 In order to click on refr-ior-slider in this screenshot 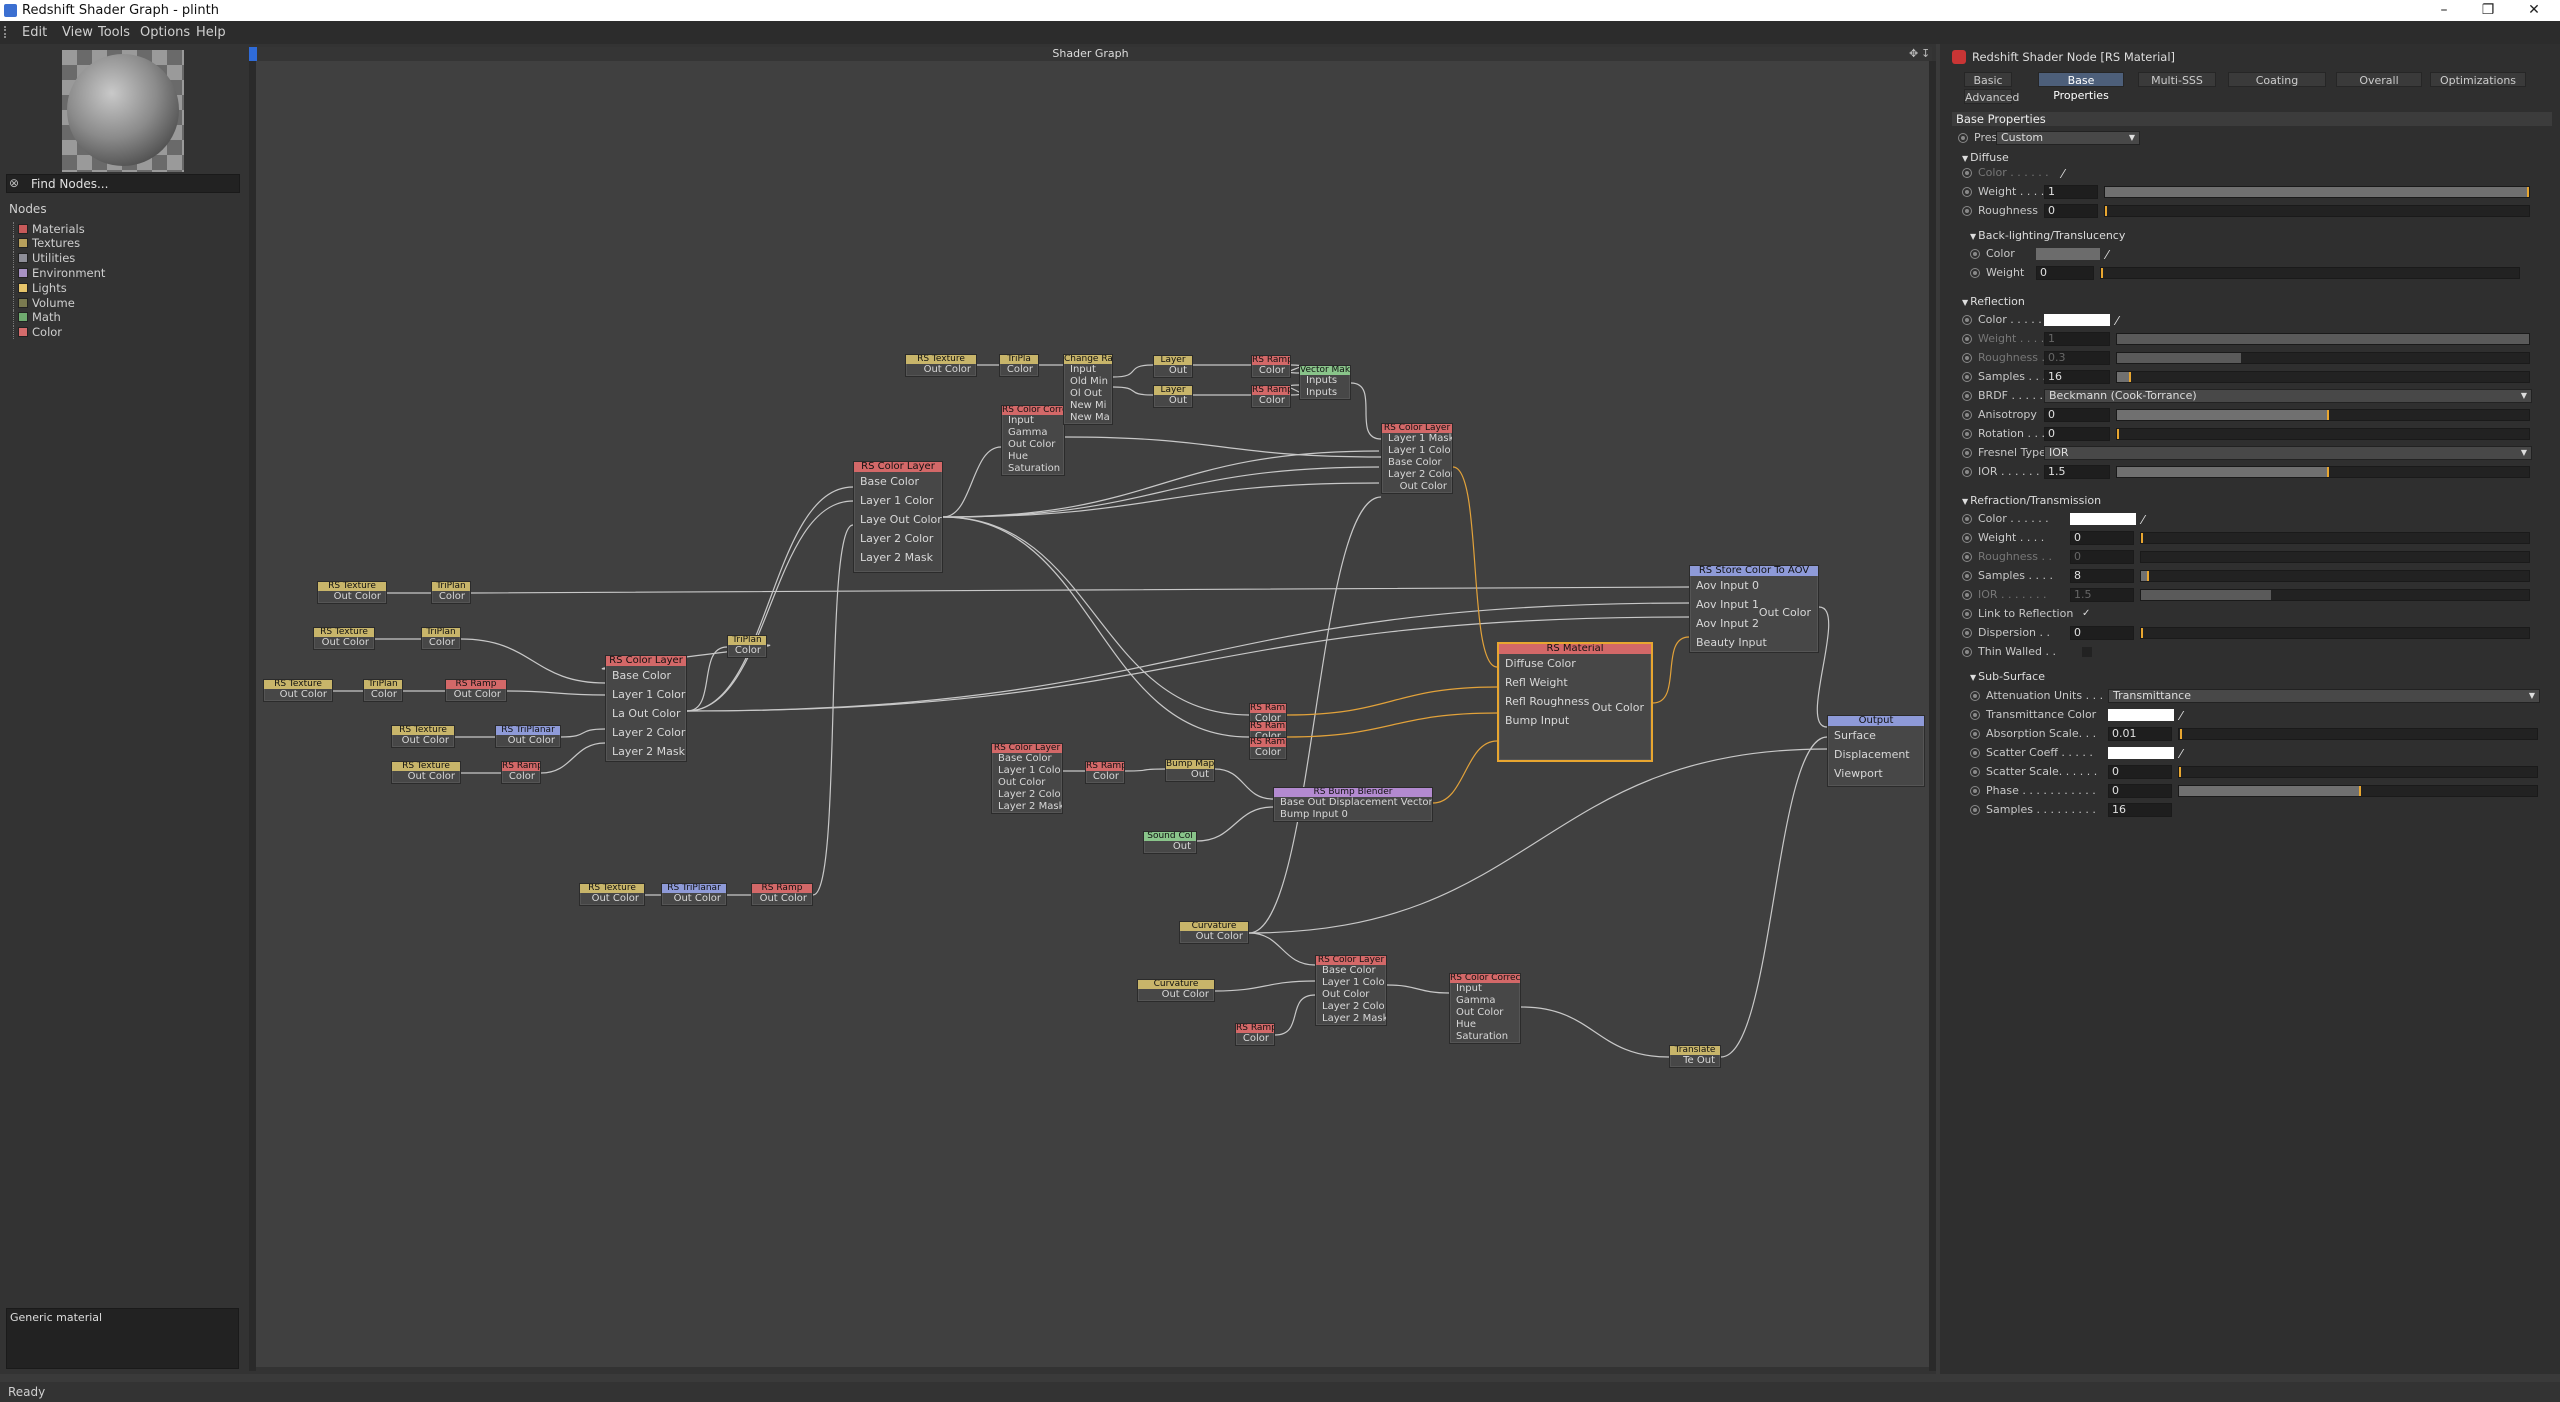, I will do `click(2335, 595)`.